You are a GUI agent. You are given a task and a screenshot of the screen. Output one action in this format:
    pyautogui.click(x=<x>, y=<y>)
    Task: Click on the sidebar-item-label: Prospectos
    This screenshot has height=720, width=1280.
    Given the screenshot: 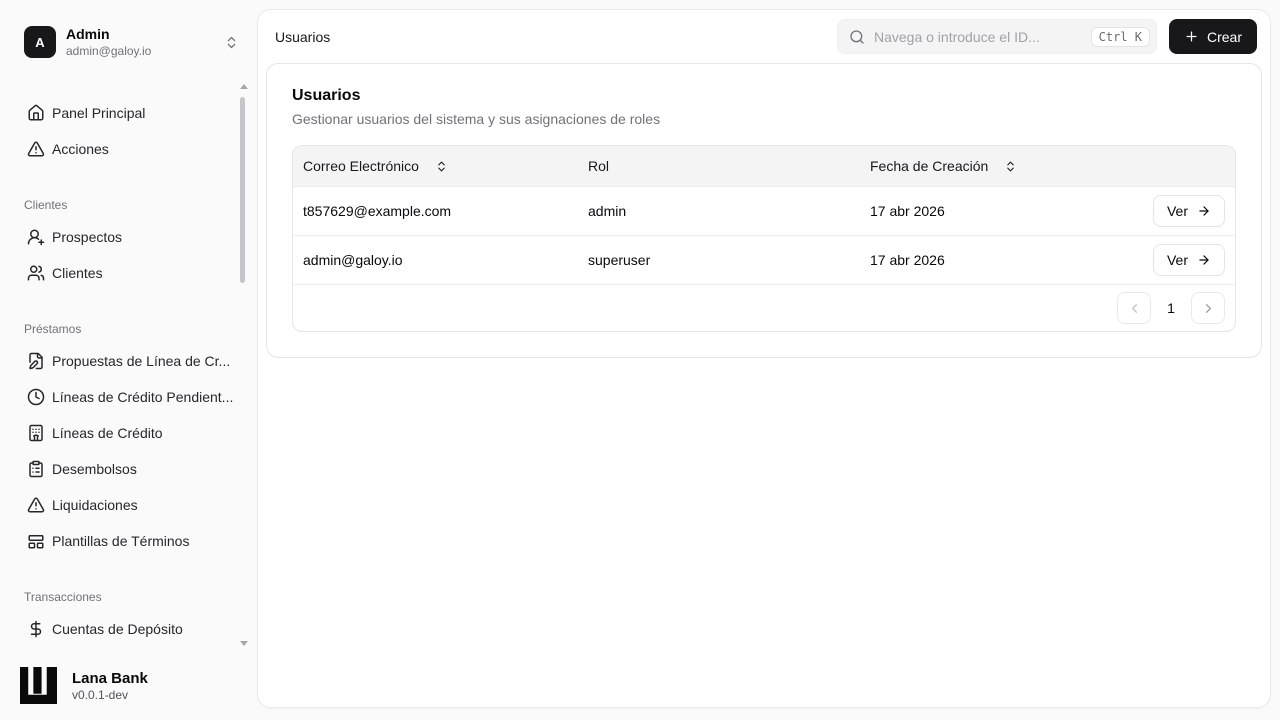 What is the action you would take?
    pyautogui.click(x=87, y=236)
    